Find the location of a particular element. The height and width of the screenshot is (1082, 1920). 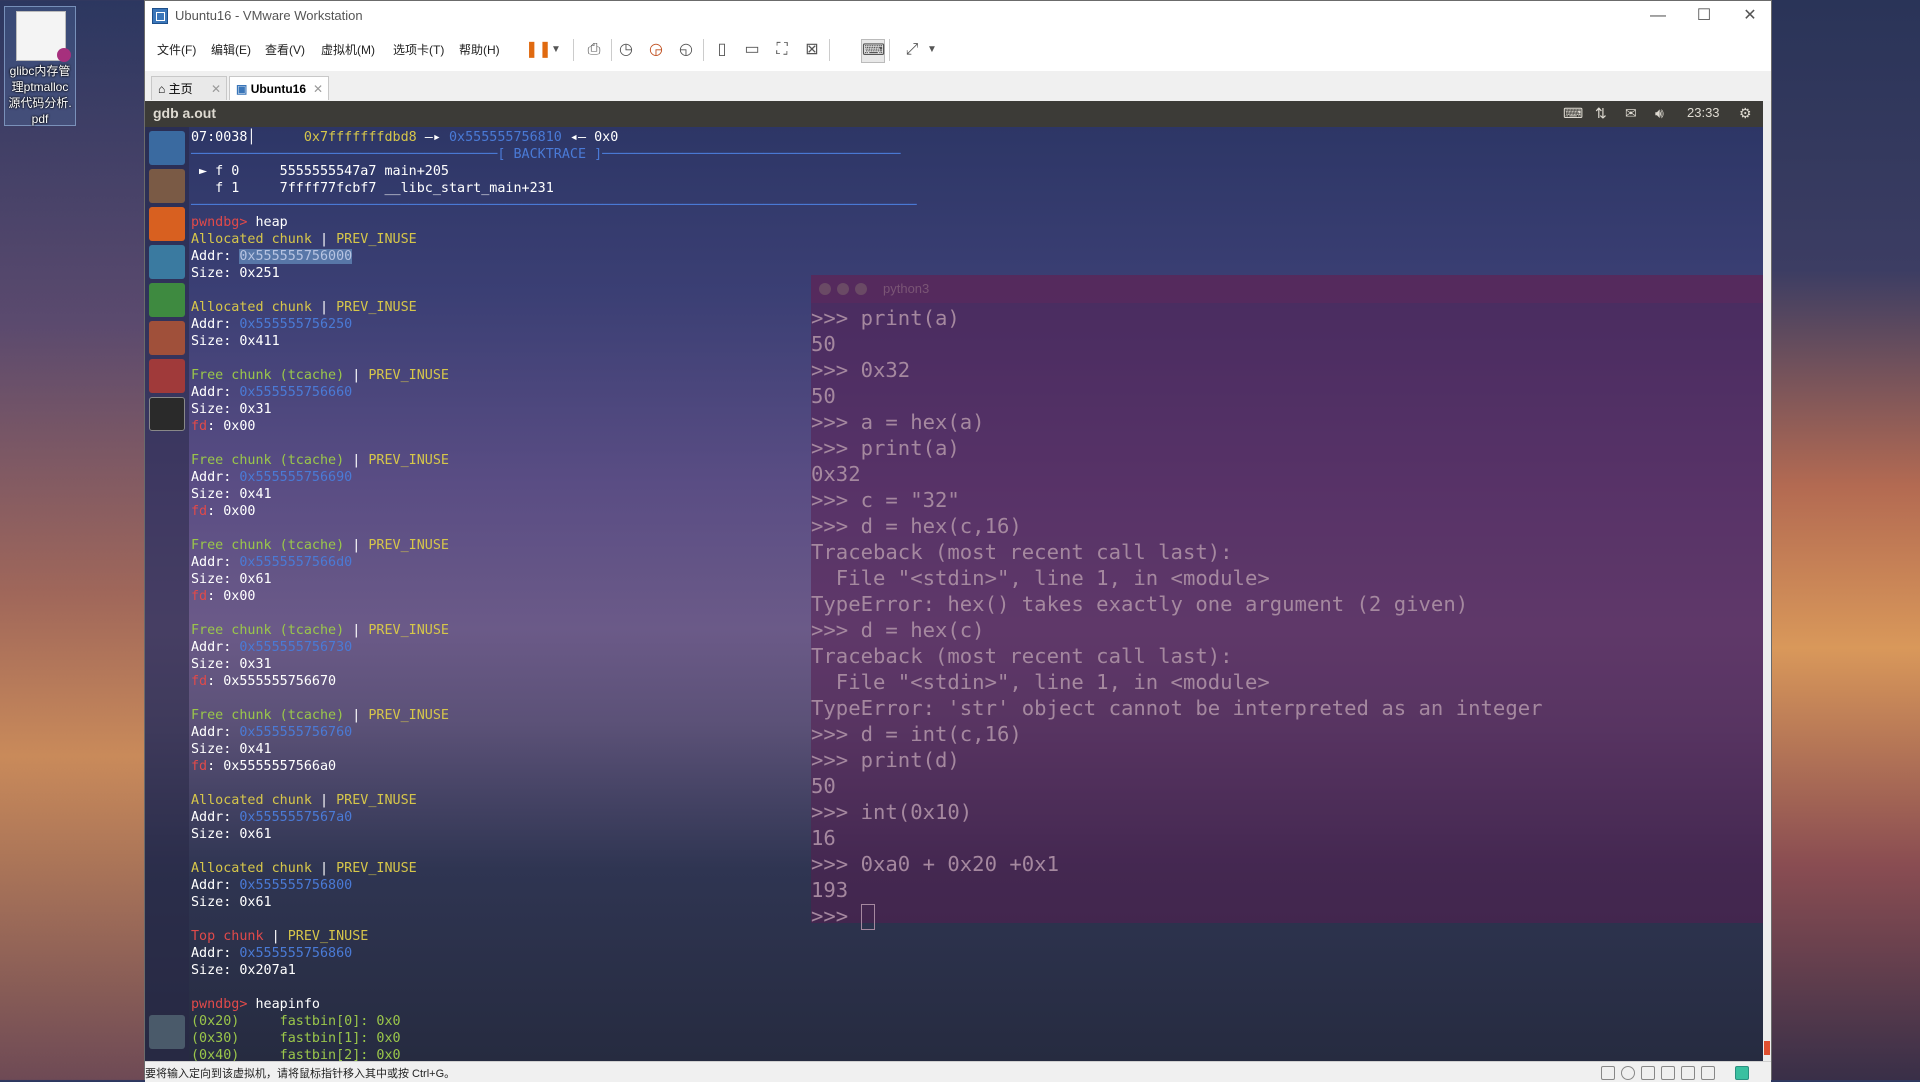

message-log-icon is located at coordinates (1742, 1073).